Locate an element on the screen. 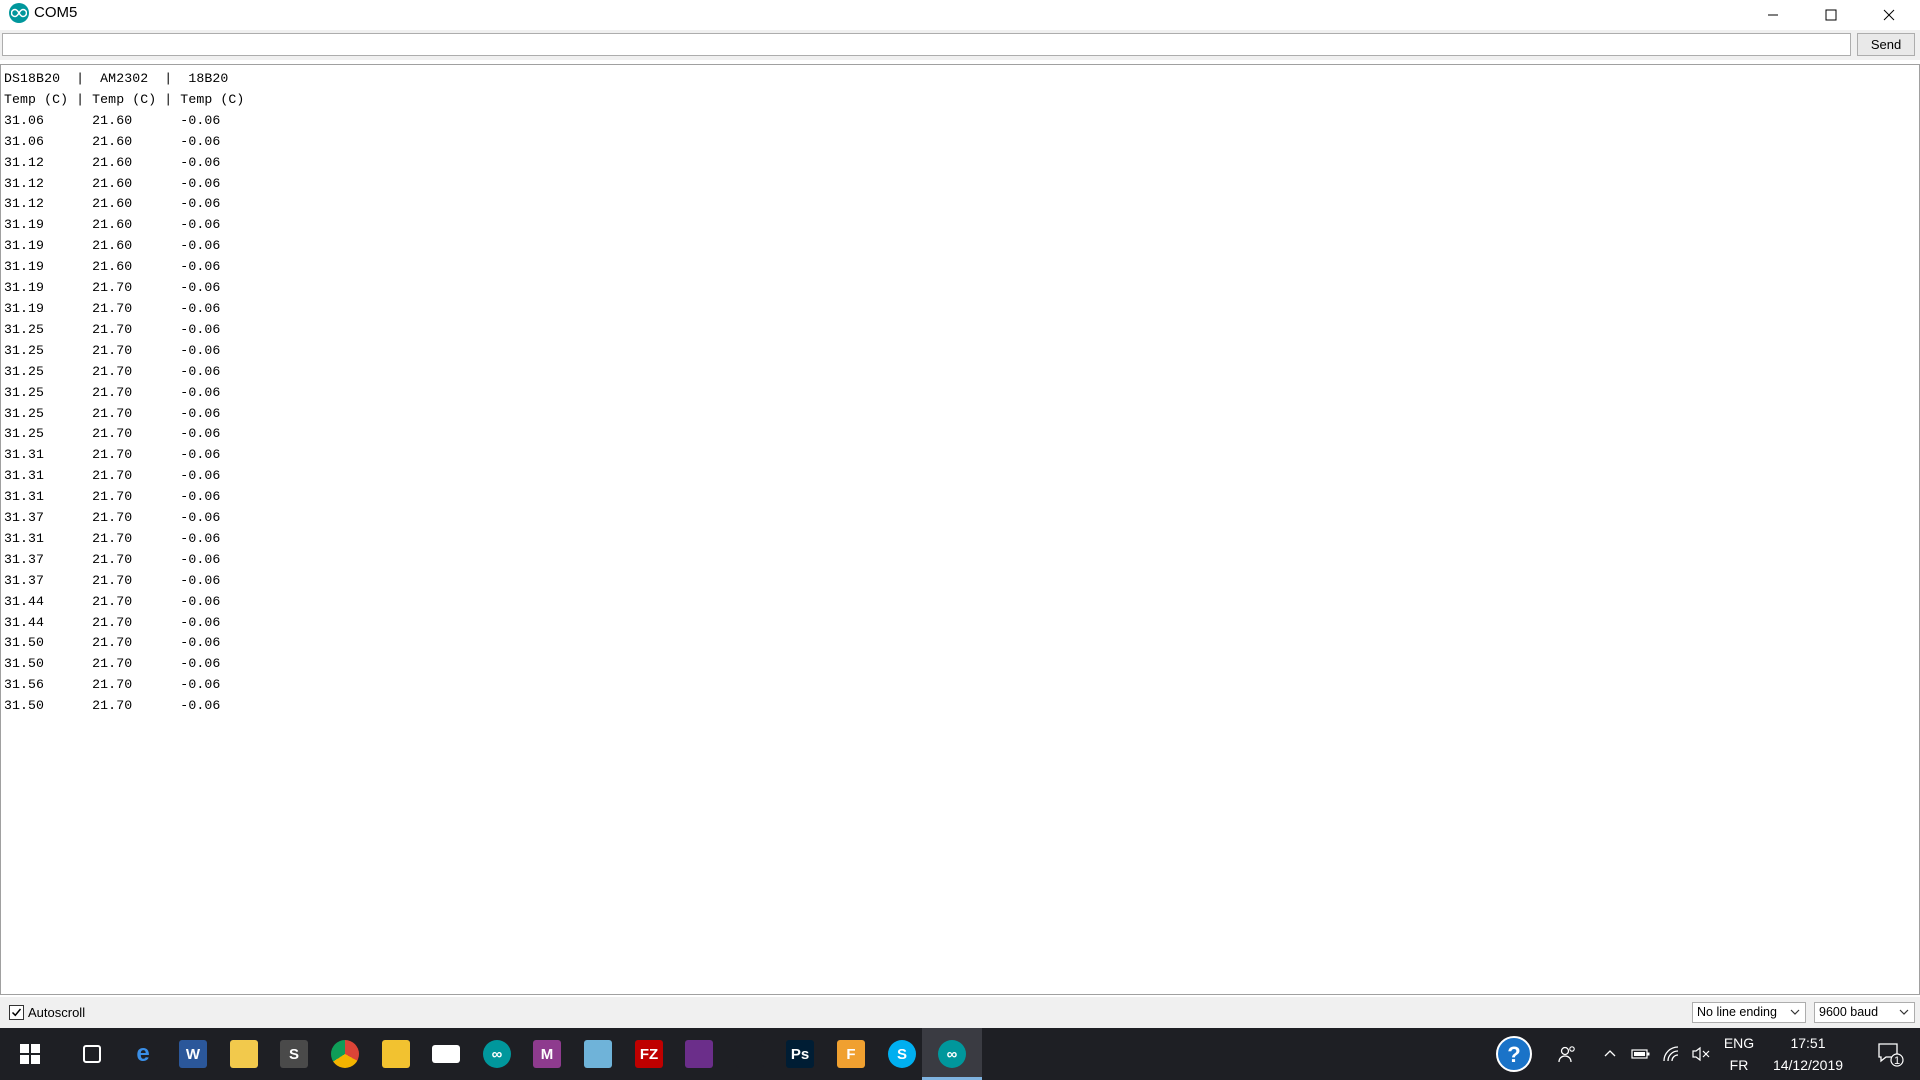  filezilla-icon: FZ is located at coordinates (649, 1054).